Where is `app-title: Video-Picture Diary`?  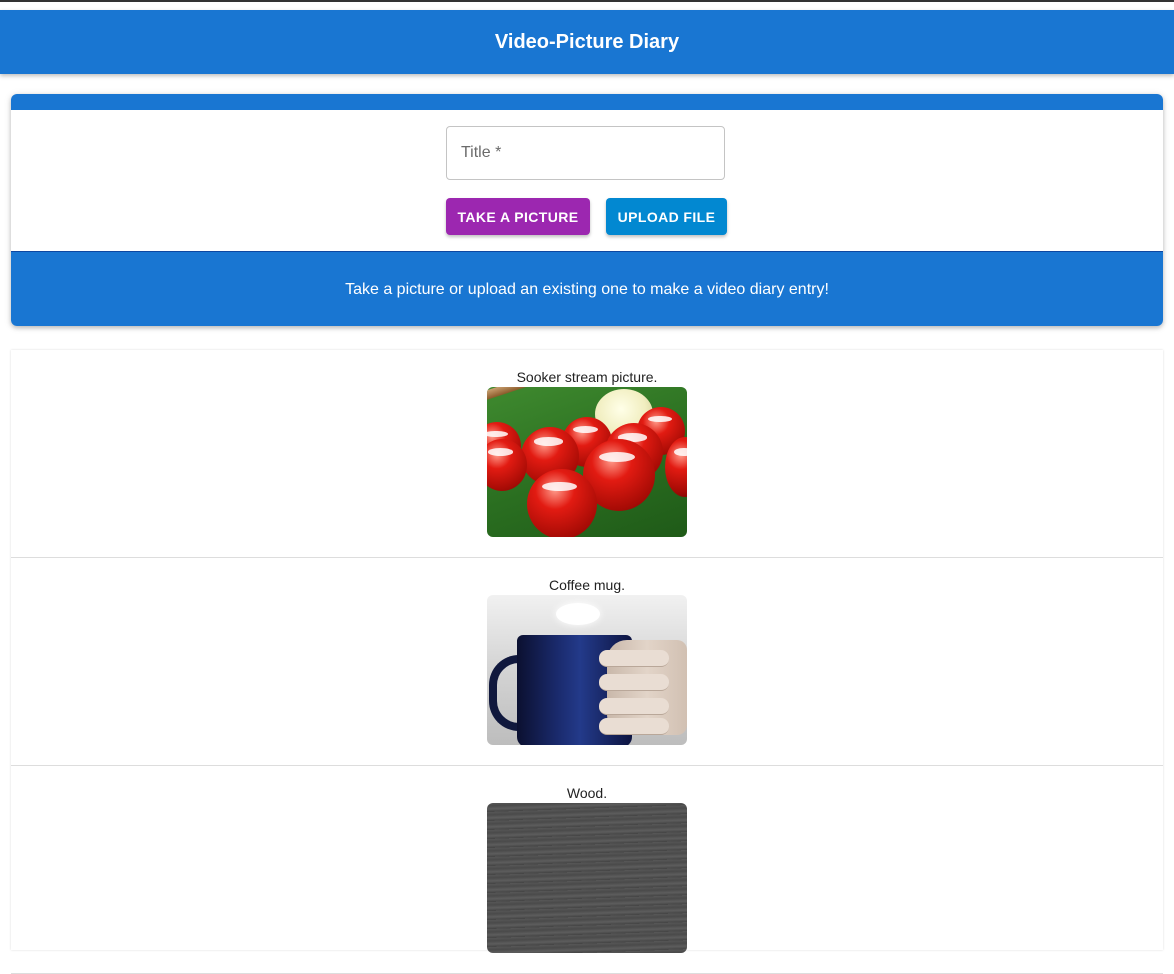
app-title: Video-Picture Diary is located at coordinates (587, 41).